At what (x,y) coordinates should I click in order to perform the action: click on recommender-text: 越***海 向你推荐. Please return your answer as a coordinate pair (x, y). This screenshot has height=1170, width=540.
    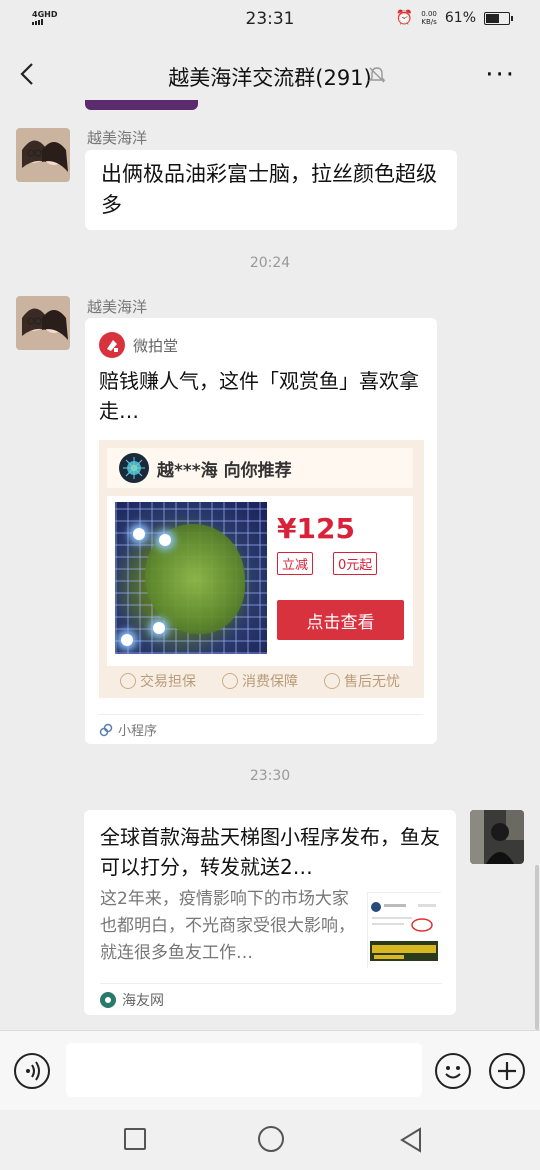
    Looking at the image, I should click on (224, 470).